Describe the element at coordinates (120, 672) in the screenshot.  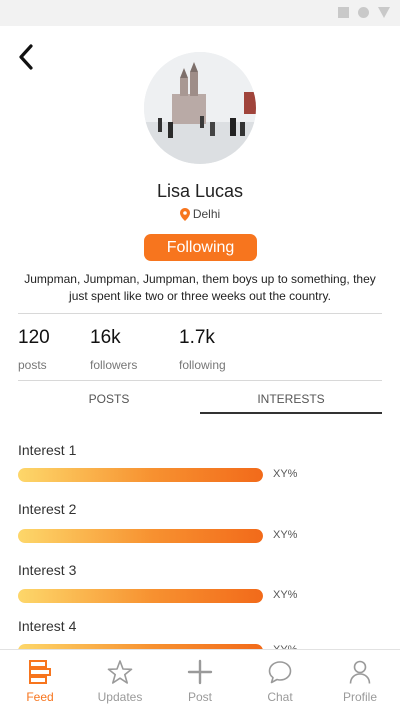
I see `star-icon` at that location.